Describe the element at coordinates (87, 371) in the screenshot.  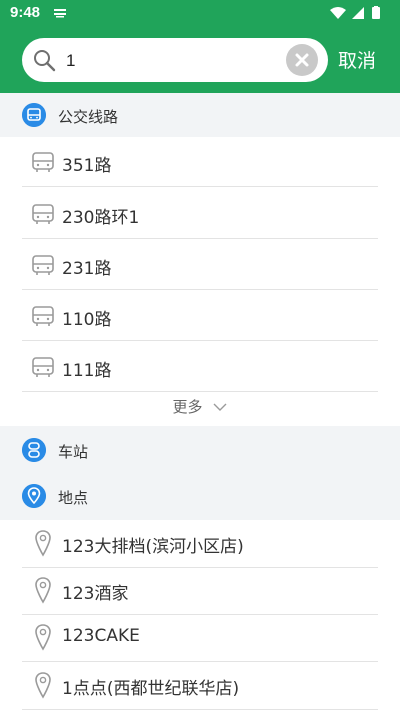
I see `bus-line-label: 111路` at that location.